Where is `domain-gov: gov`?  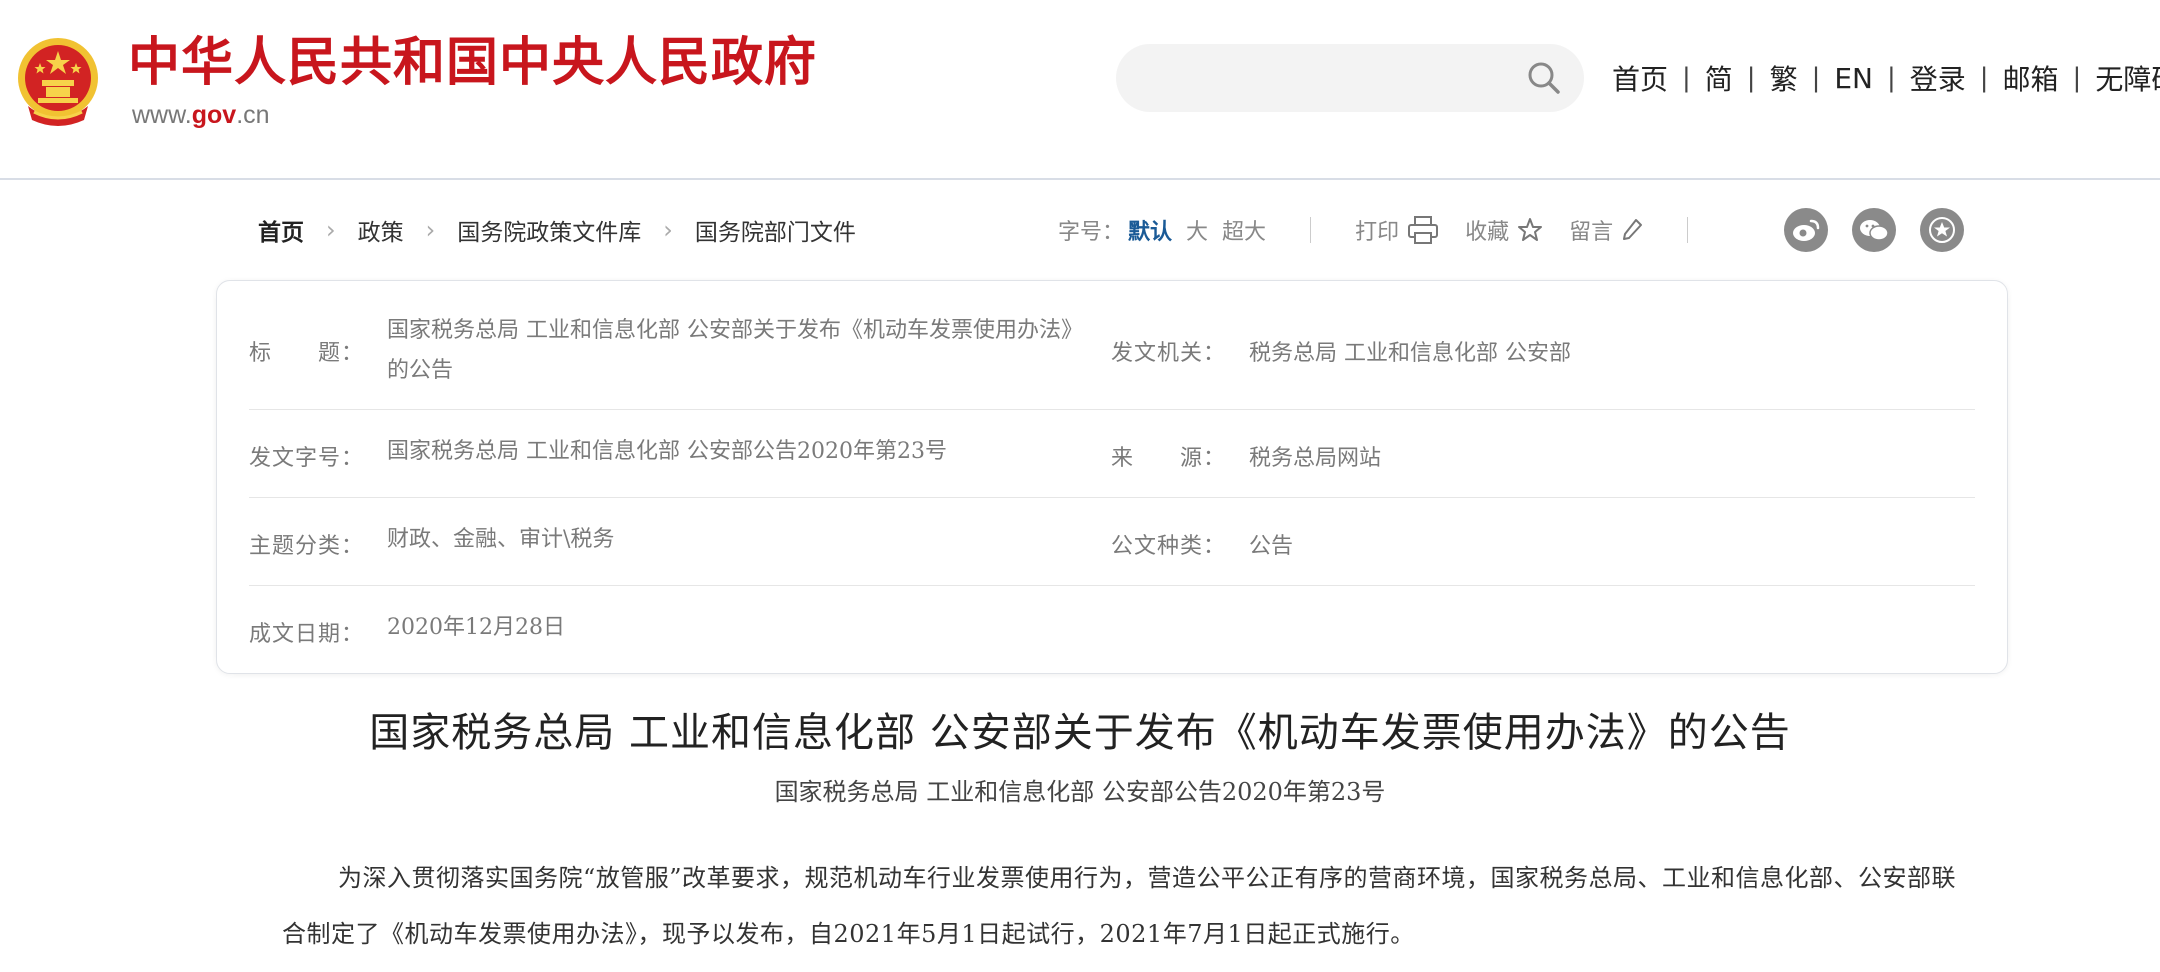
domain-gov: gov is located at coordinates (214, 115).